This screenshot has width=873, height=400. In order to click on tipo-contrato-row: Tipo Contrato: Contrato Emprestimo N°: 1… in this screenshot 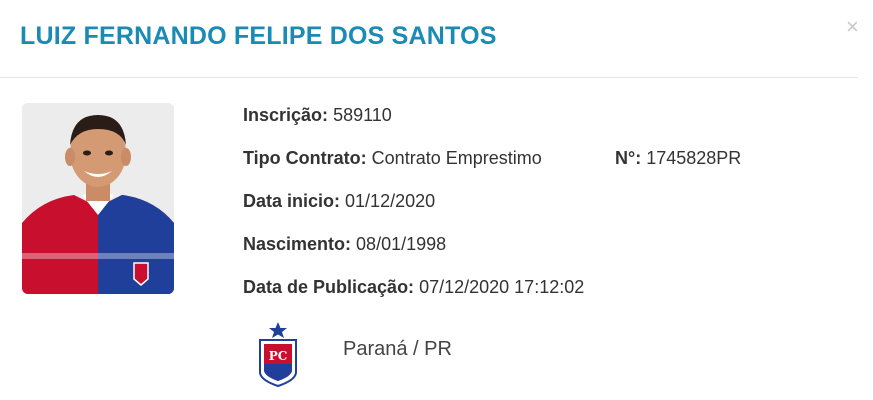, I will do `click(492, 158)`.